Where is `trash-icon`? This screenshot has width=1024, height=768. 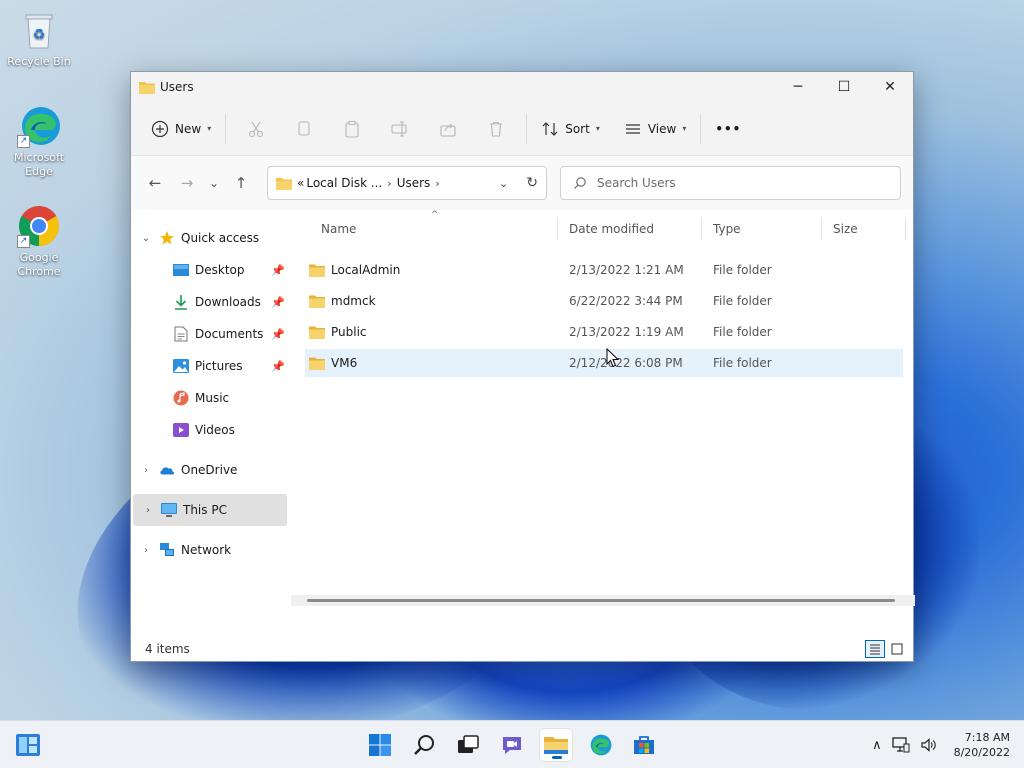 trash-icon is located at coordinates (496, 129).